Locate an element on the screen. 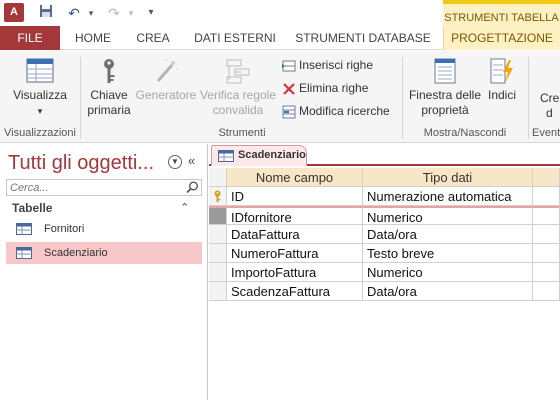  tab-strumenti-database: STRUMENTI DATABASE is located at coordinates (363, 38).